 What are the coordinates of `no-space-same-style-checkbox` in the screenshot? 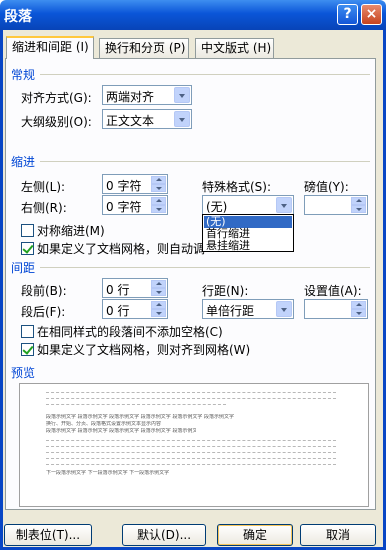 It's located at (27, 331).